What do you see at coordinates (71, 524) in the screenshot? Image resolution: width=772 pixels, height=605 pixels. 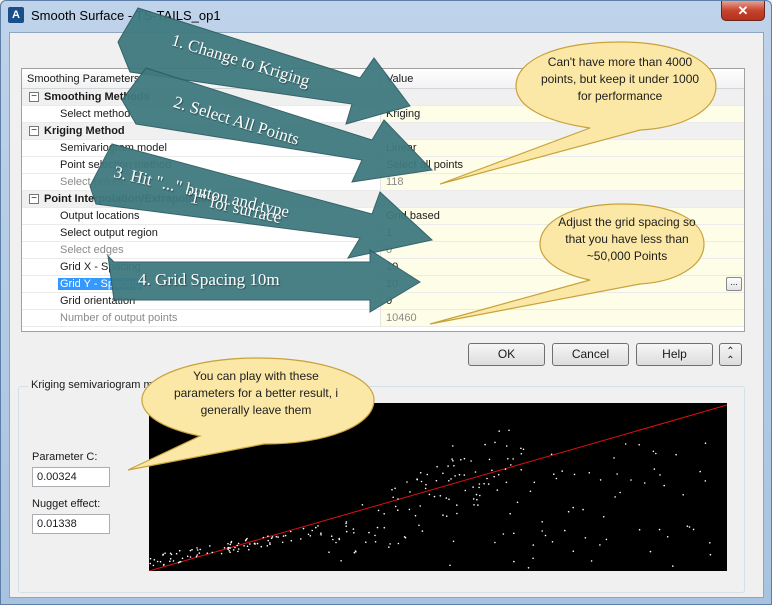 I see `nugget-effect-field: 0.01338` at bounding box center [71, 524].